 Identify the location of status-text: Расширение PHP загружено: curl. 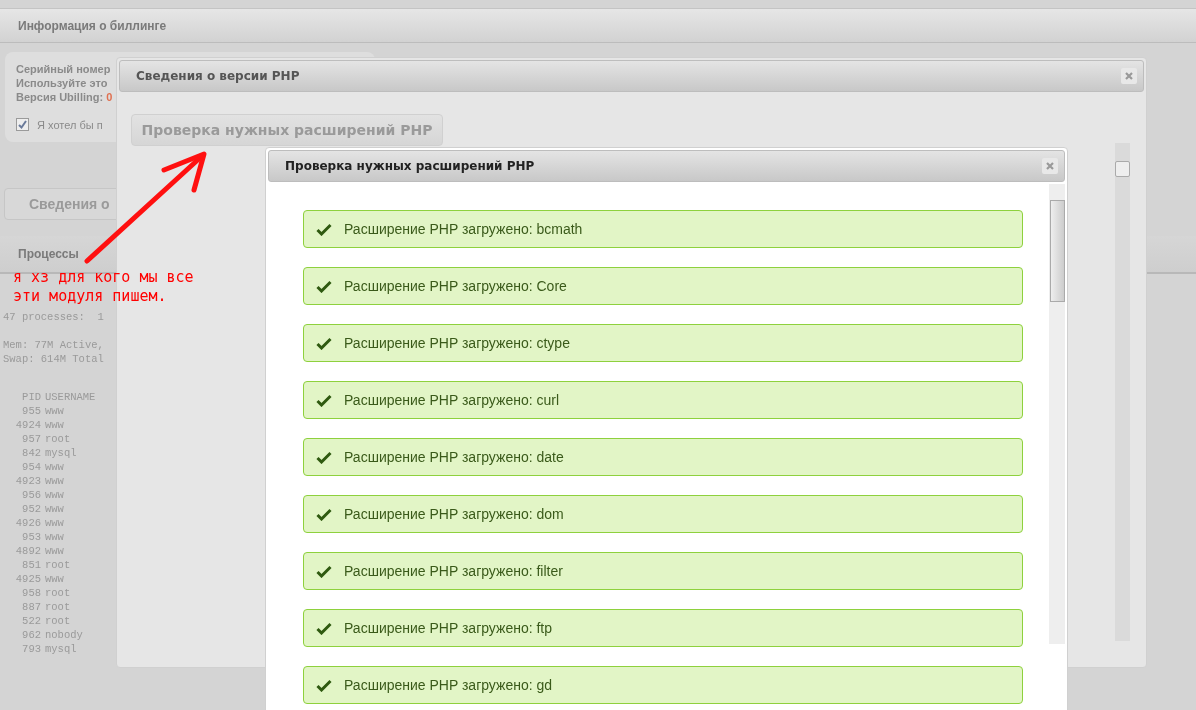
(452, 400).